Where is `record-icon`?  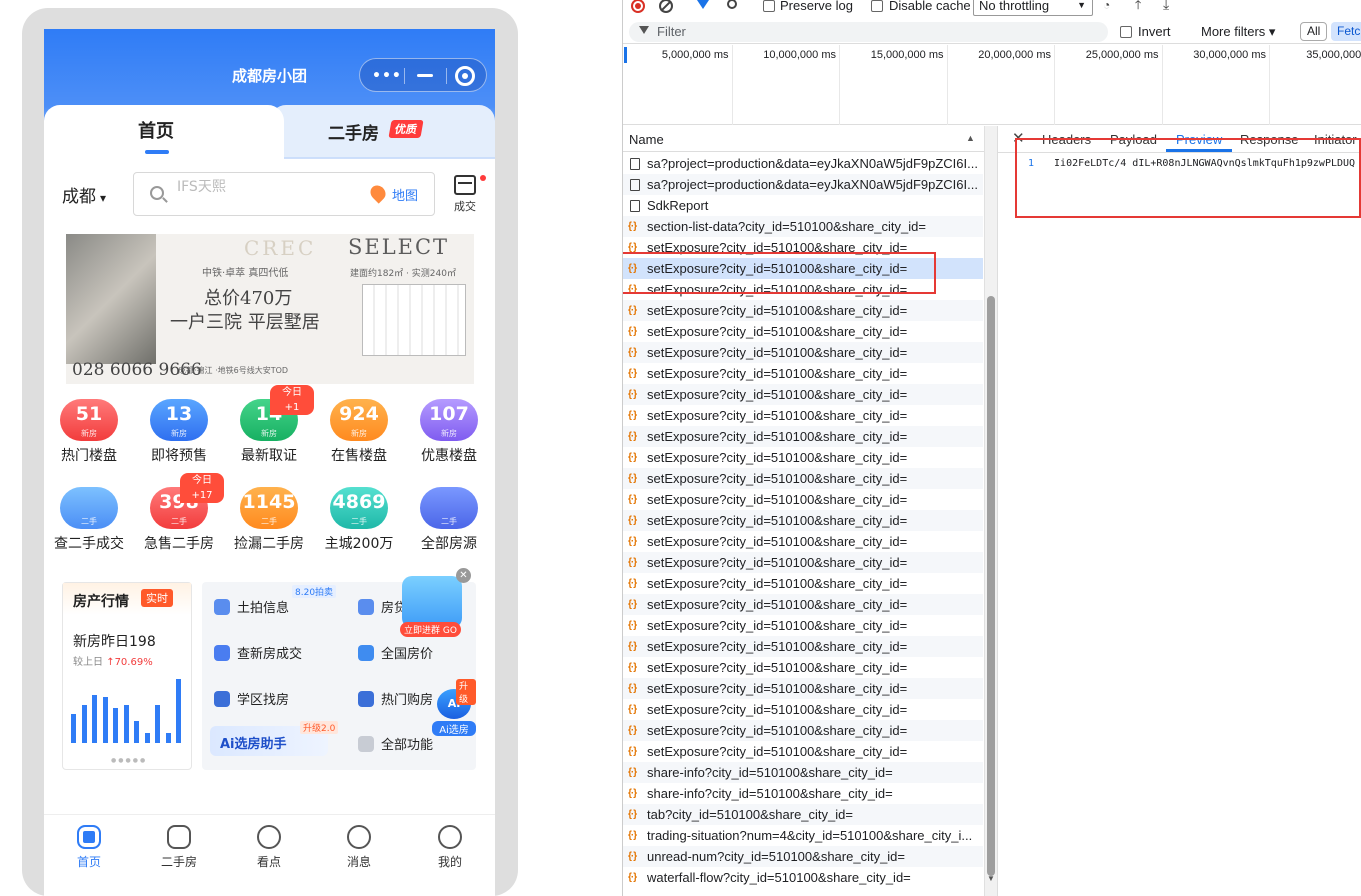 record-icon is located at coordinates (638, 6).